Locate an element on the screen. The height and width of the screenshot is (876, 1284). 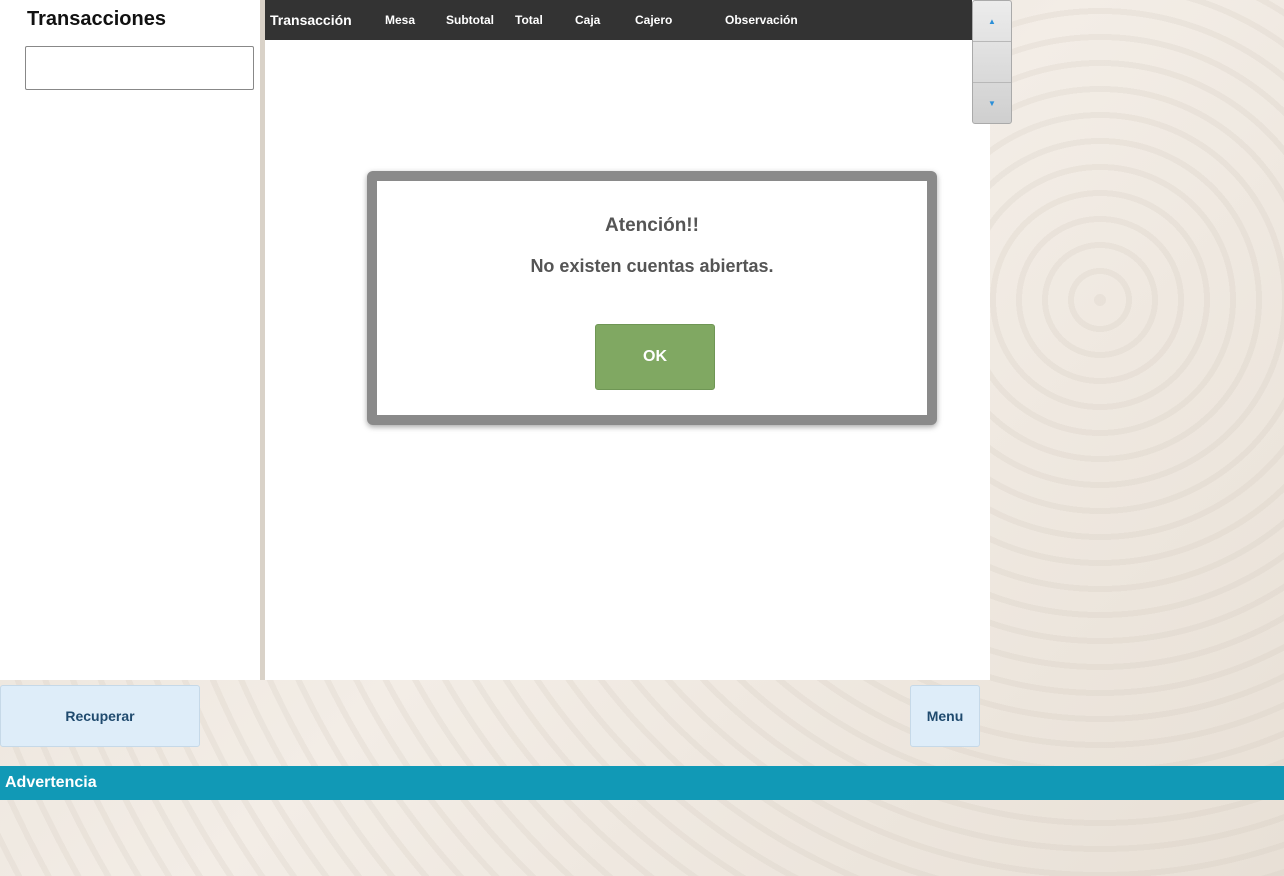
scroll-thumb is located at coordinates (992, 62).